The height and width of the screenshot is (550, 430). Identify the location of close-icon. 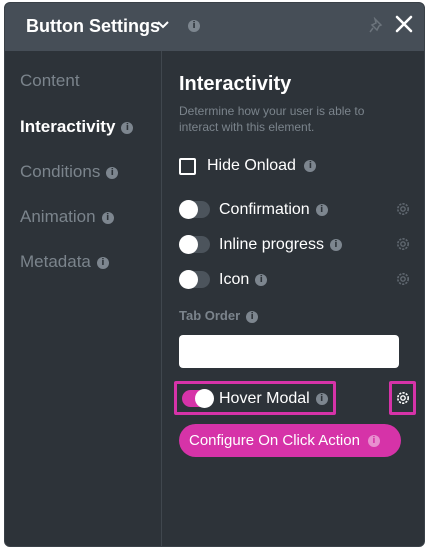
(404, 24).